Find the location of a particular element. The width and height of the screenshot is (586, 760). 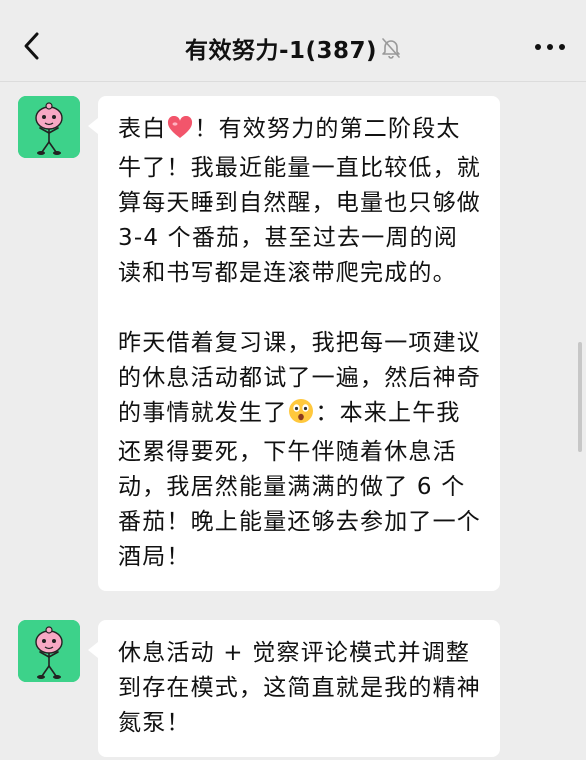

chat-title: 有效努力-1(387) is located at coordinates (281, 51).